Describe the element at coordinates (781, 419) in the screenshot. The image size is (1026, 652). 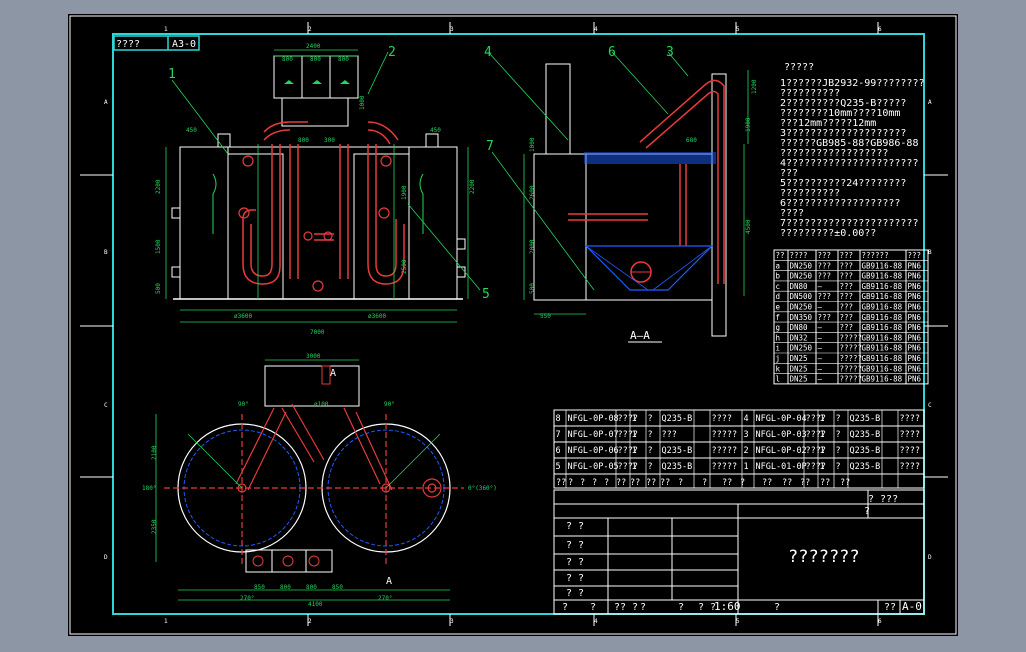
I see `bom-cell: NFGL-0P-04` at that location.